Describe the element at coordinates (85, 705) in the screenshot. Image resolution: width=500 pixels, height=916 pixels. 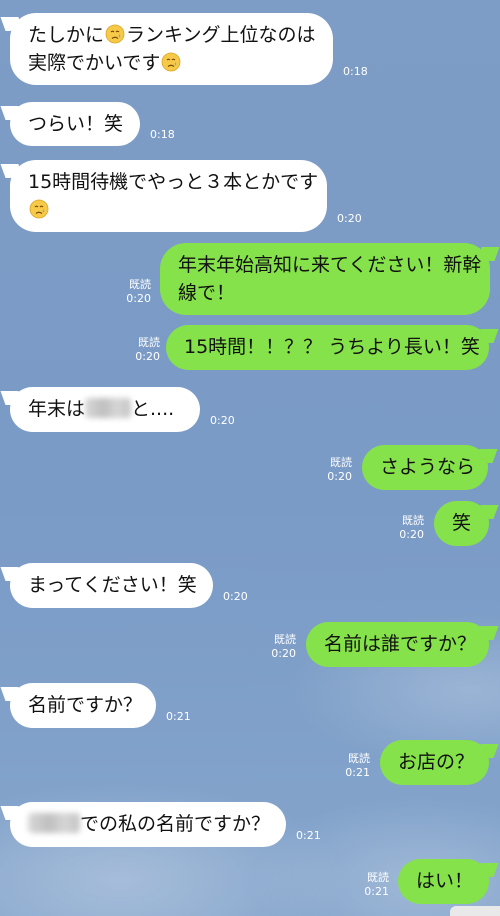
I see `message-text: 名前ですか？` at that location.